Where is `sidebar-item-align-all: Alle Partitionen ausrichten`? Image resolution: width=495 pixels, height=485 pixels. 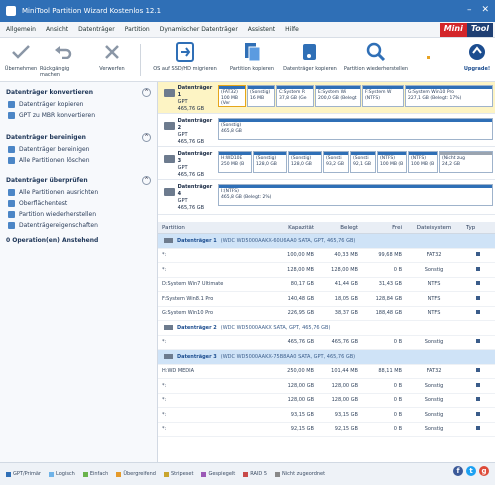
sidebar-item-align-all: Alle Partitionen ausrichten is located at coordinates (78, 192).